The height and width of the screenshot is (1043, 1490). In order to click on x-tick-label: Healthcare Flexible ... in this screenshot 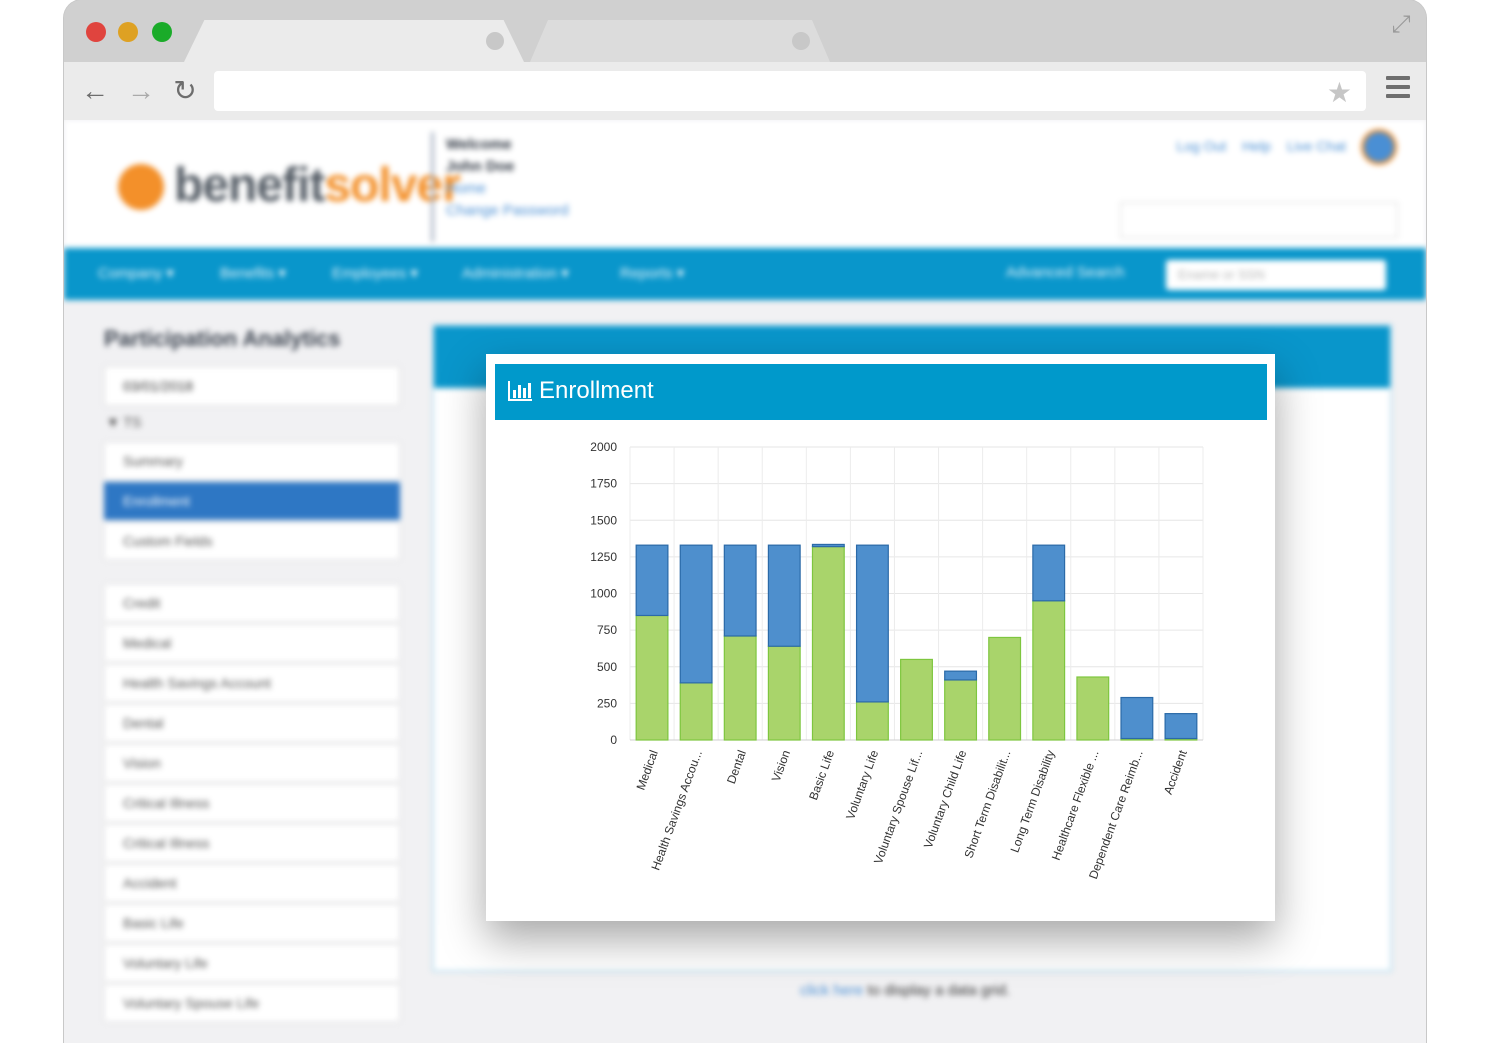, I will do `click(1075, 805)`.